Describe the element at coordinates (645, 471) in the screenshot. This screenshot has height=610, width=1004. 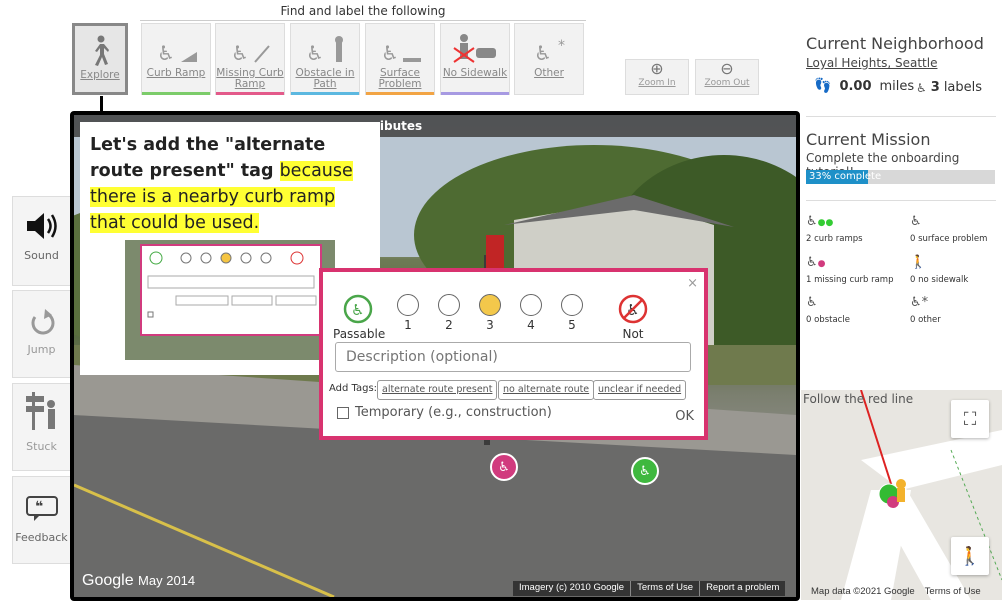
I see `curb-ramp-marker: ♿` at that location.